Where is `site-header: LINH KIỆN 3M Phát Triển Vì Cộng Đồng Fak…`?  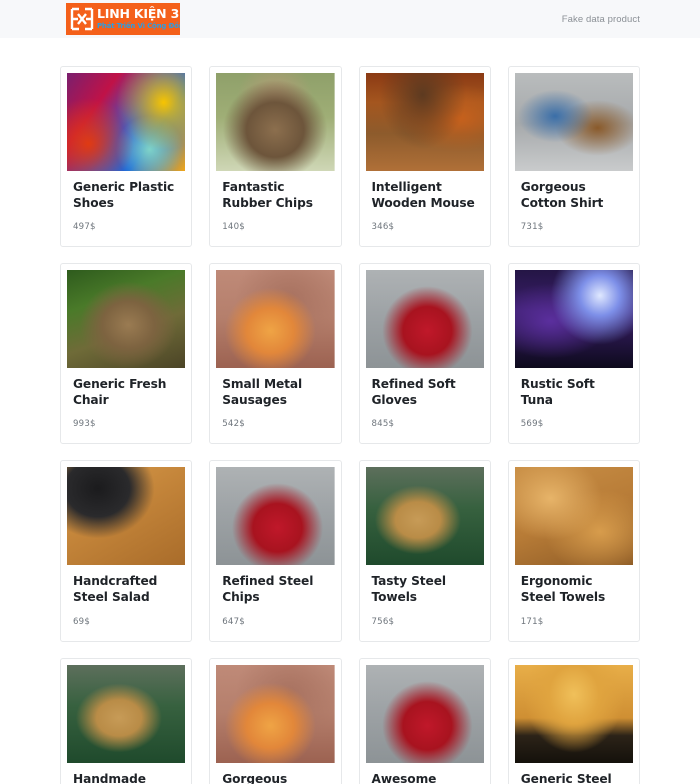
site-header: LINH KIỆN 3M Phát Triển Vì Cộng Đồng Fak… is located at coordinates (350, 19).